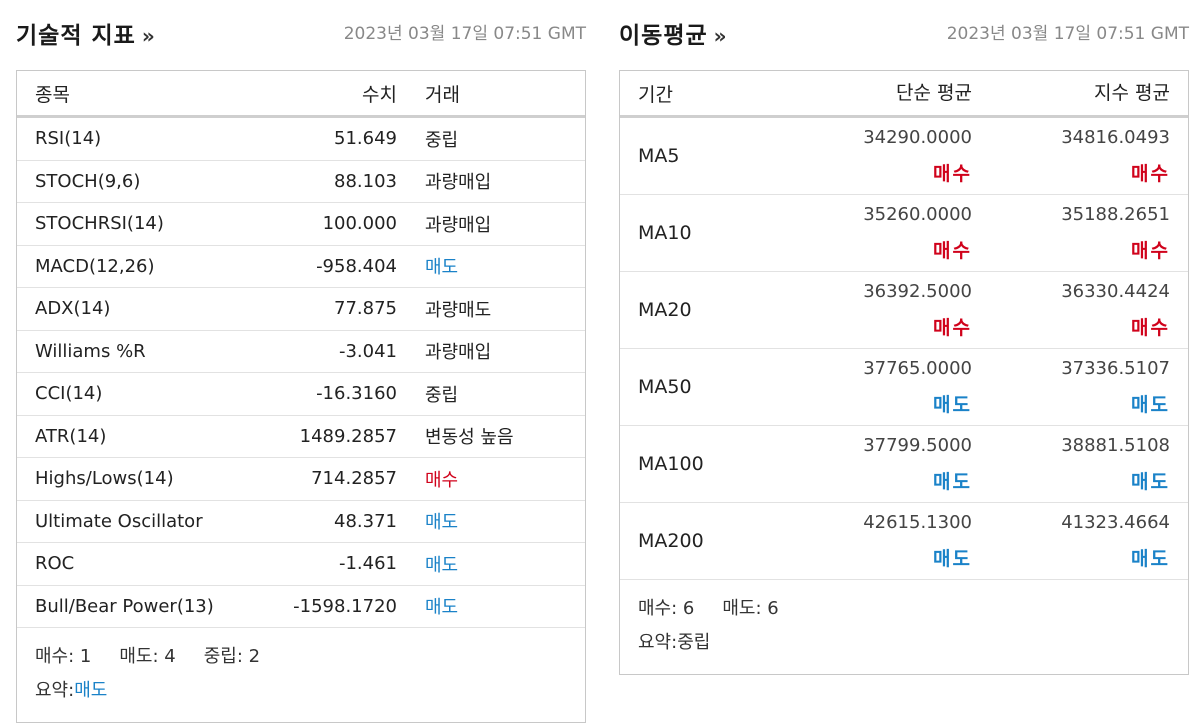 The width and height of the screenshot is (1199, 726). I want to click on ma-simple-cell: 37765.0000 매도, so click(890, 387).